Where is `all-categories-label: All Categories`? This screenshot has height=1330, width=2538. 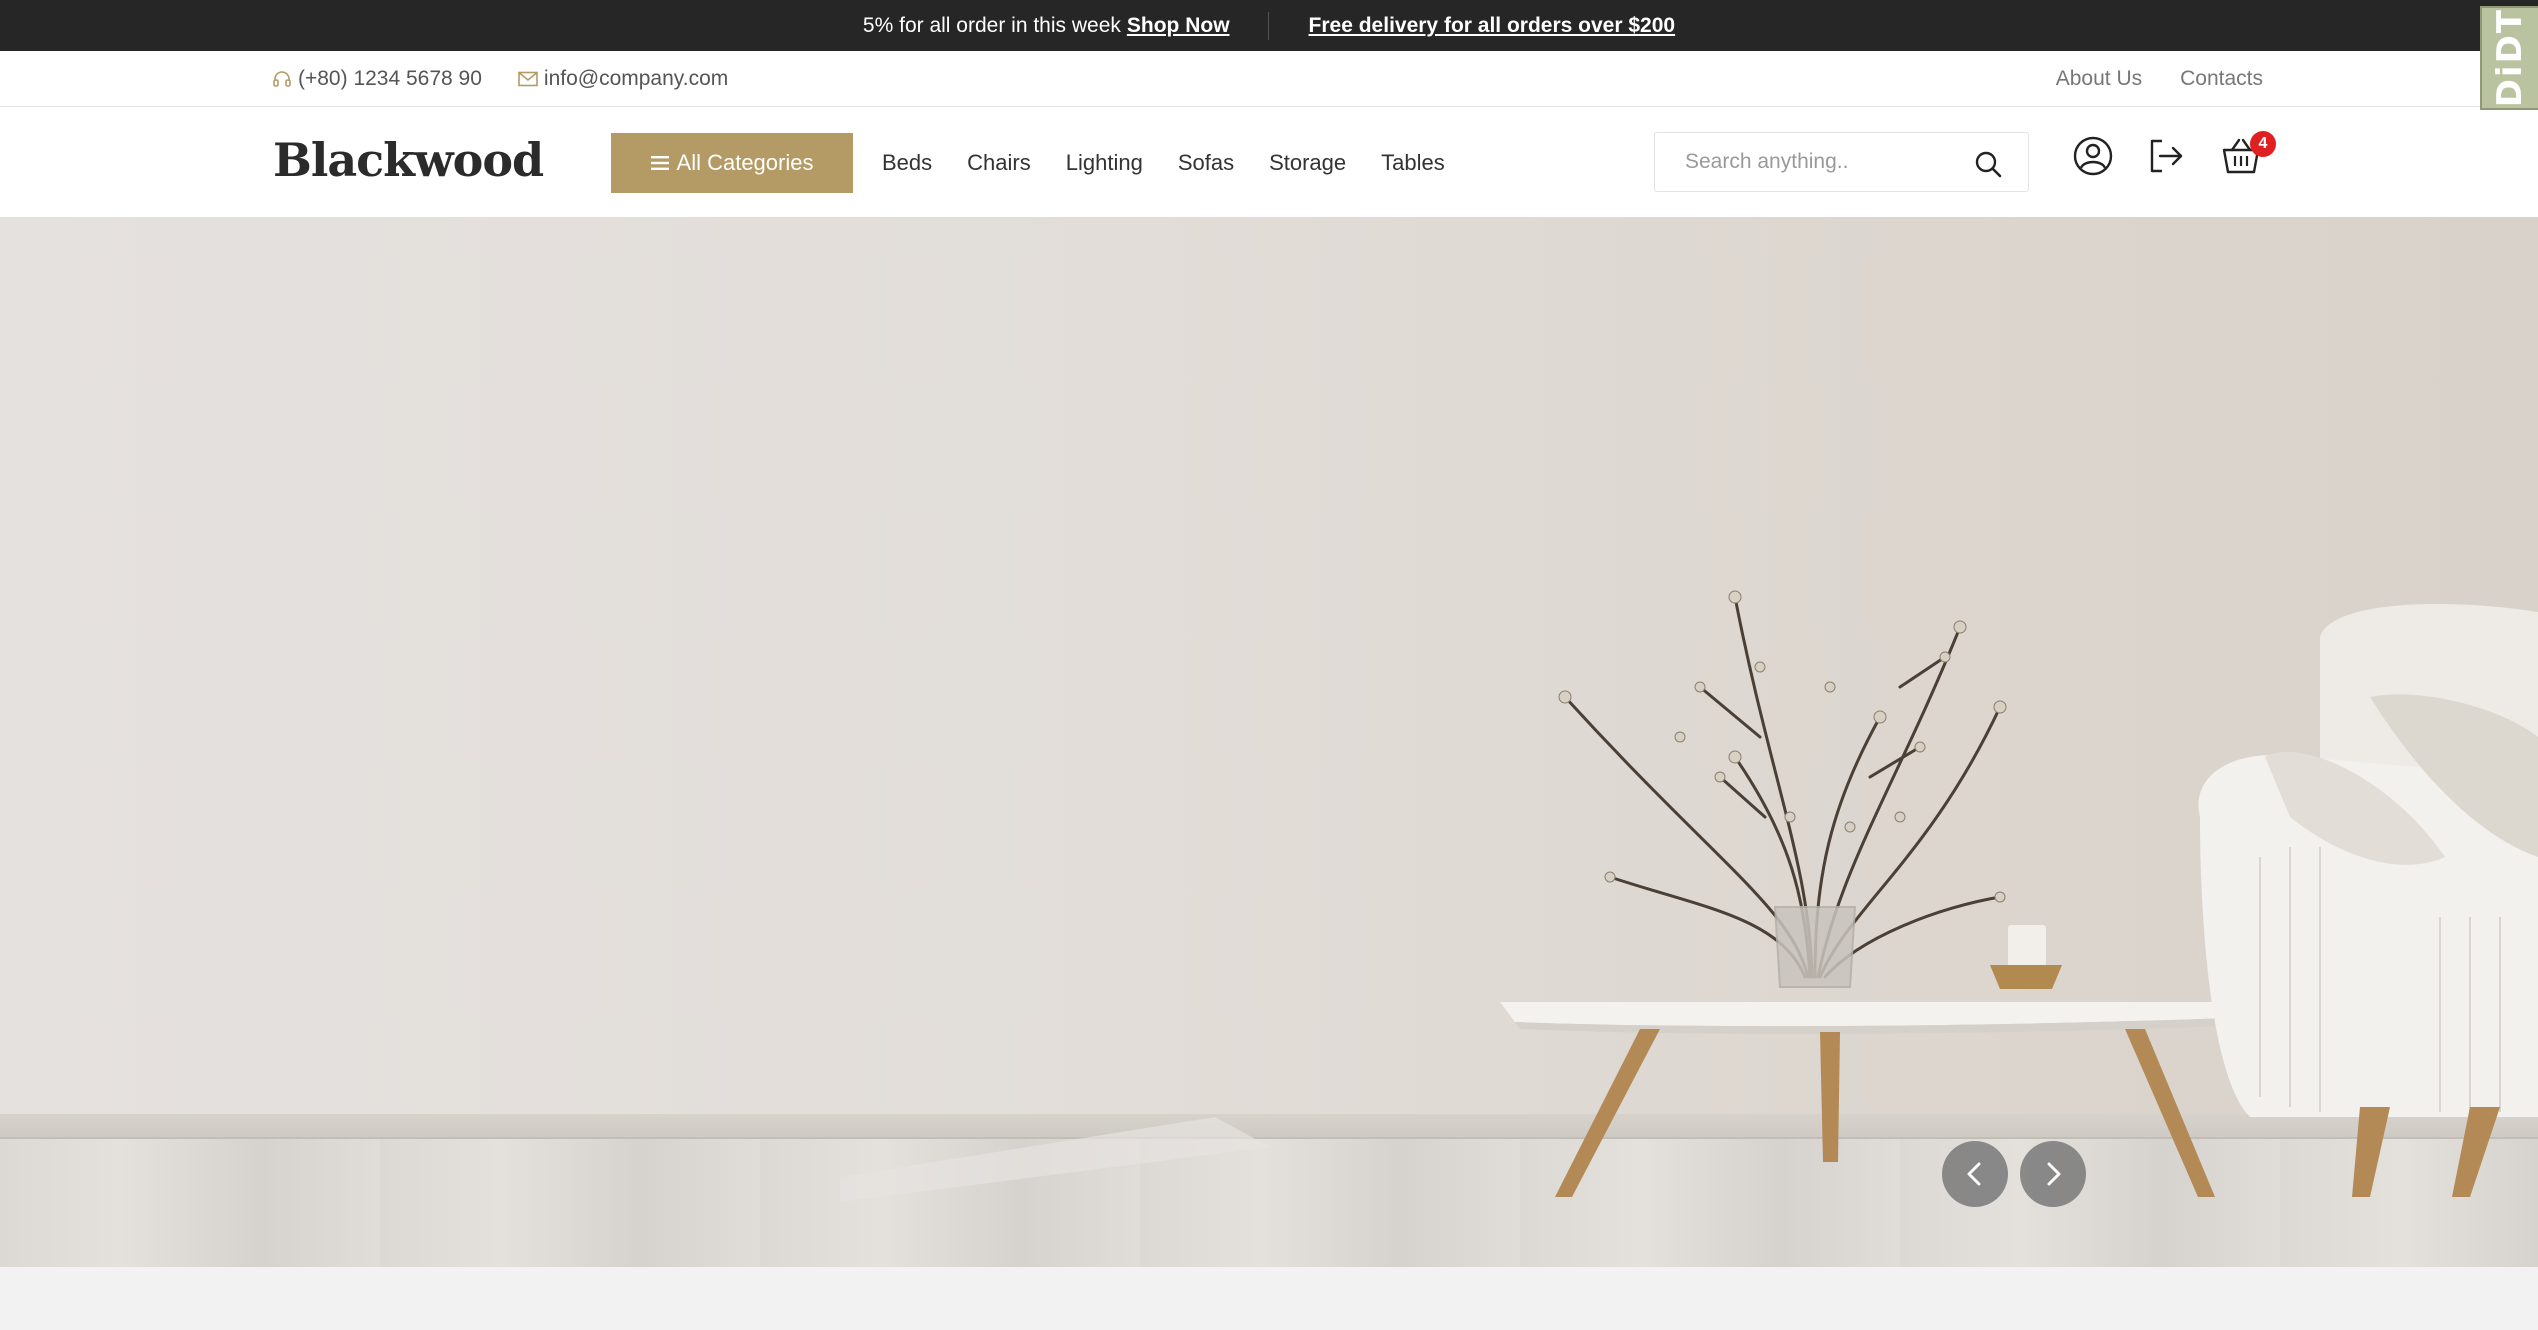 all-categories-label: All Categories is located at coordinates (745, 162).